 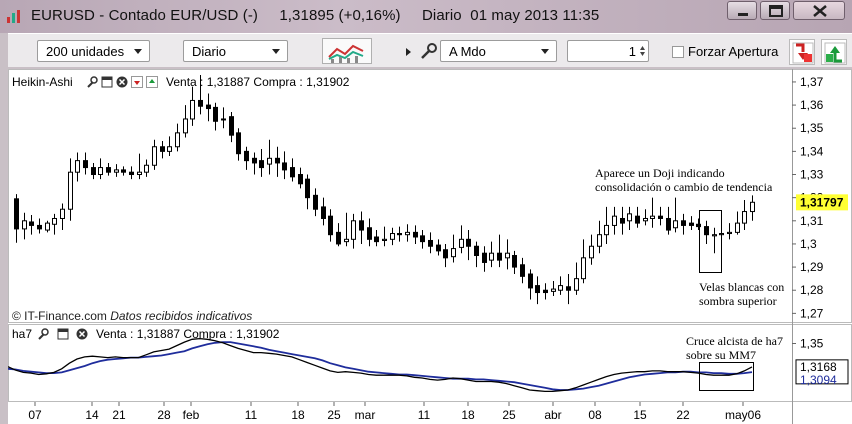 I want to click on x-axis-label: 25, so click(x=334, y=415).